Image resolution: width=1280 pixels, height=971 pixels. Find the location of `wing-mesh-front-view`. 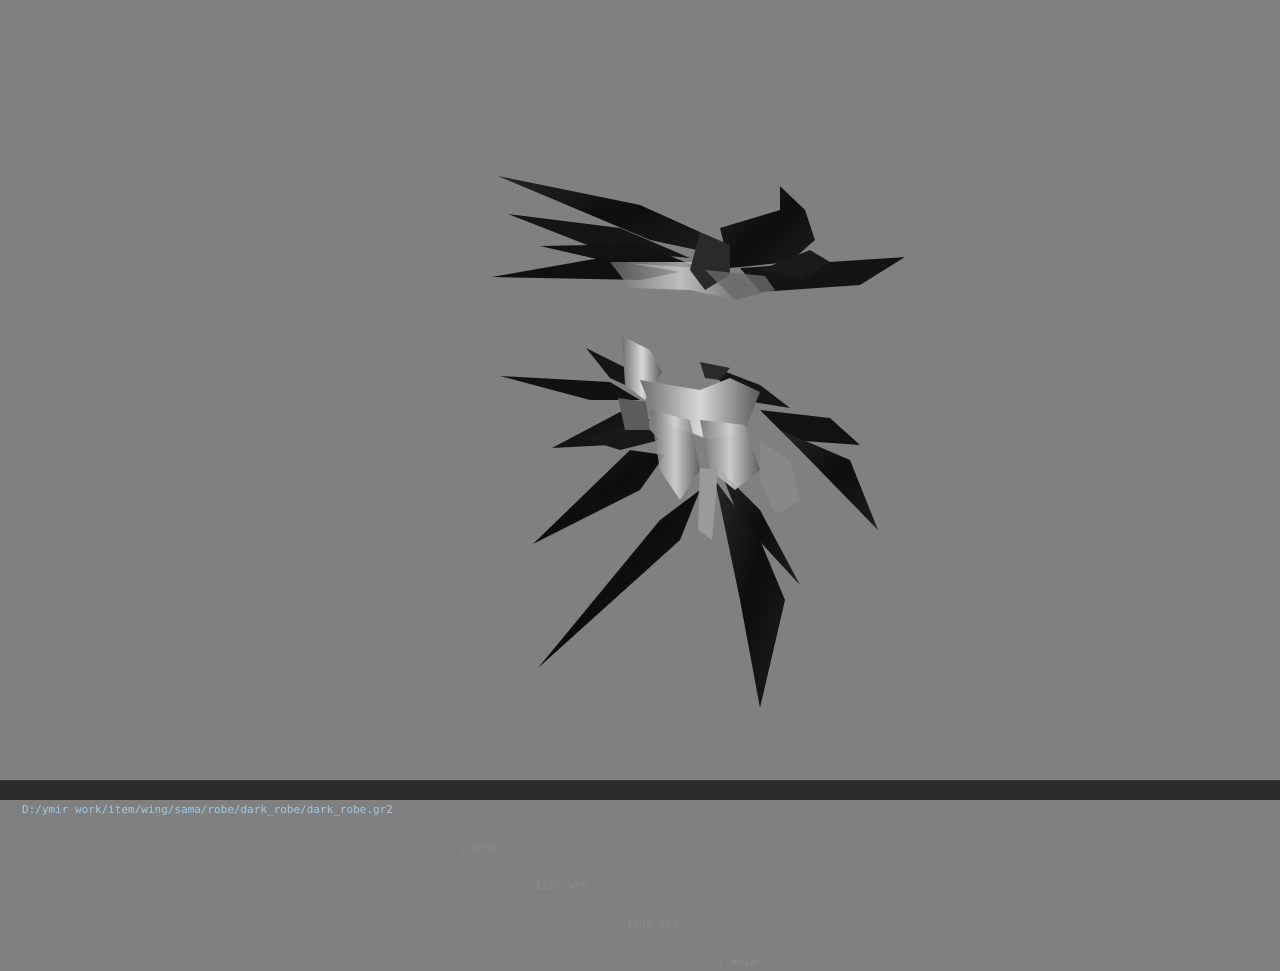

wing-mesh-front-view is located at coordinates (689, 522).